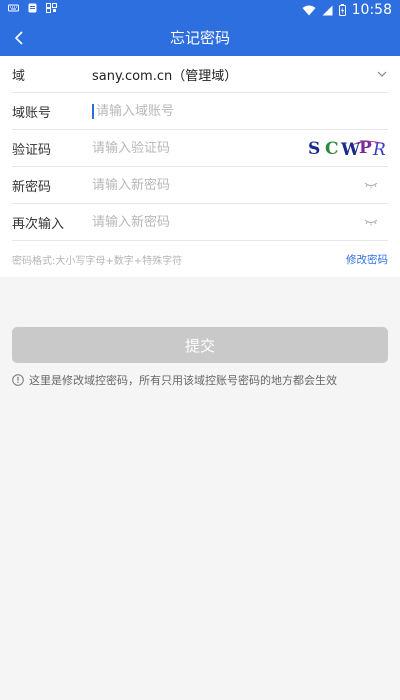 Image resolution: width=400 pixels, height=700 pixels. Describe the element at coordinates (200, 259) in the screenshot. I see `hint-row: 密码格式:大小写字母+数字+特殊字符 修改密码` at that location.